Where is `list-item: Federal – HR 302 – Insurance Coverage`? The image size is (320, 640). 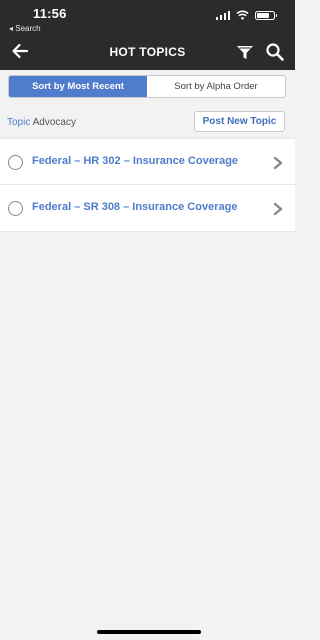 list-item: Federal – HR 302 – Insurance Coverage is located at coordinates (147, 161).